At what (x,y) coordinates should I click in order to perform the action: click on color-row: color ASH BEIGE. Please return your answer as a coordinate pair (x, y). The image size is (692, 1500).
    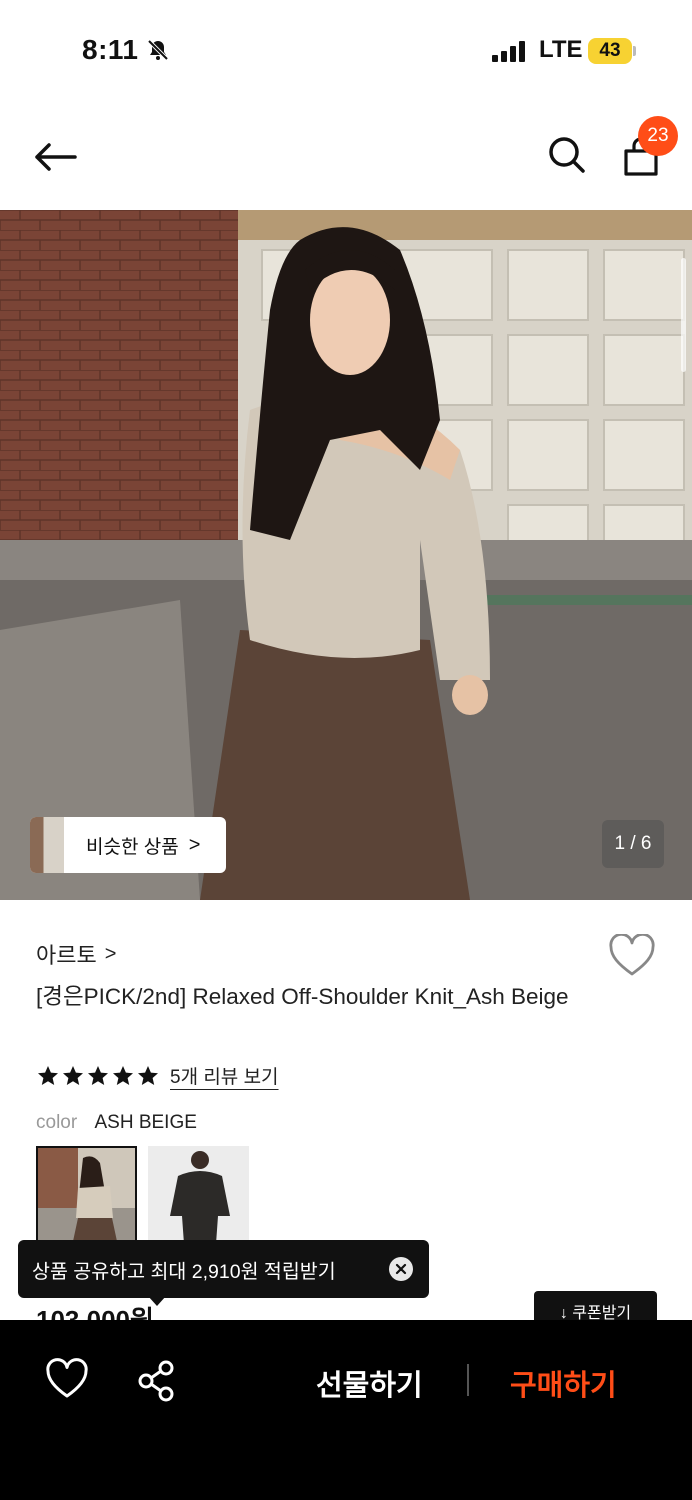
    Looking at the image, I should click on (116, 1123).